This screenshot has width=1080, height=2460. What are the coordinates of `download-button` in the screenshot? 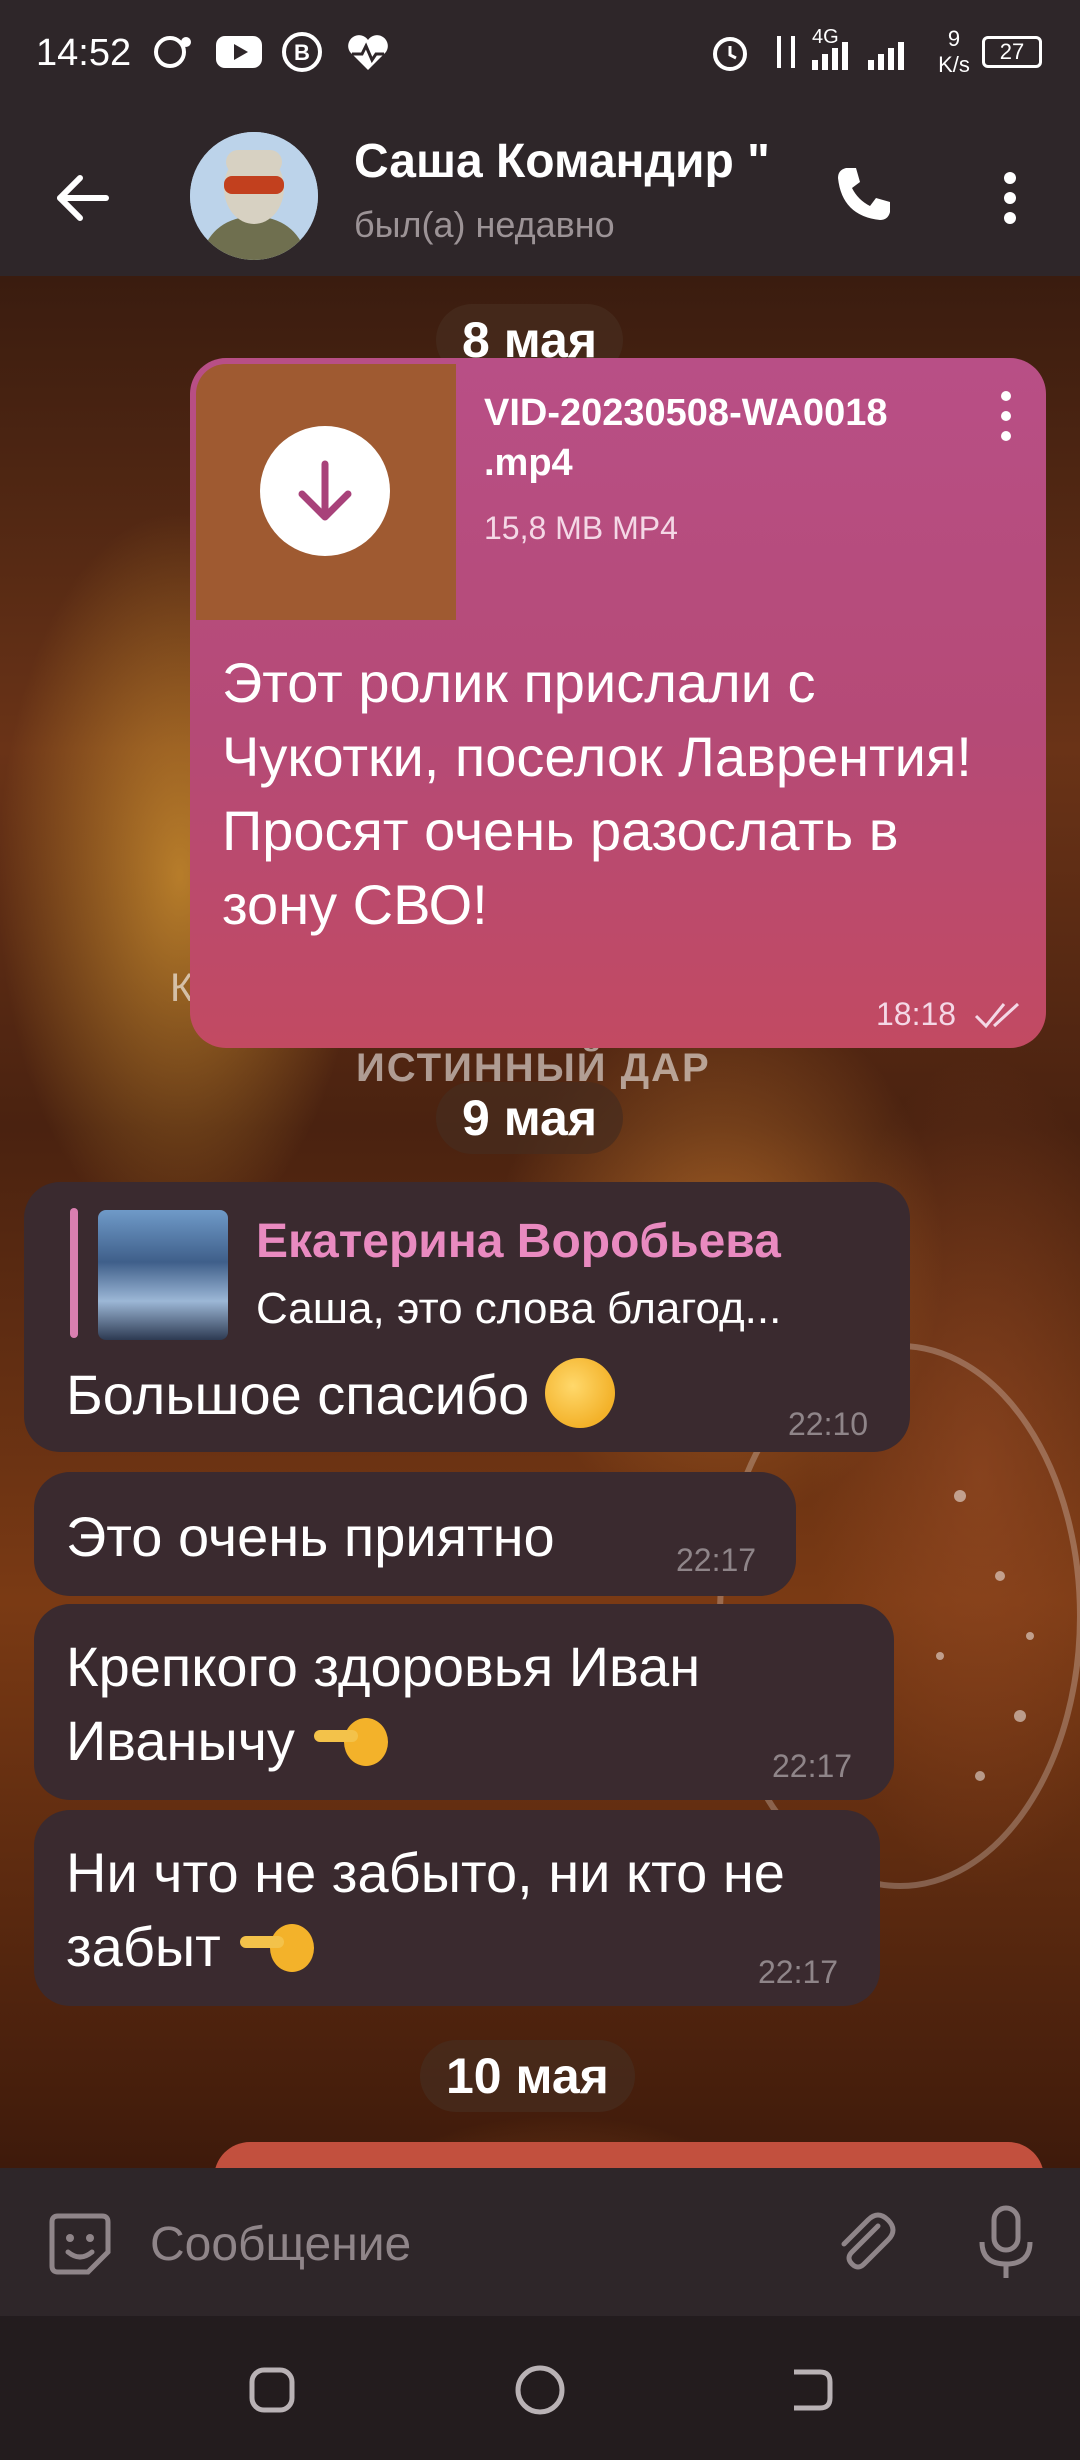 It's located at (325, 491).